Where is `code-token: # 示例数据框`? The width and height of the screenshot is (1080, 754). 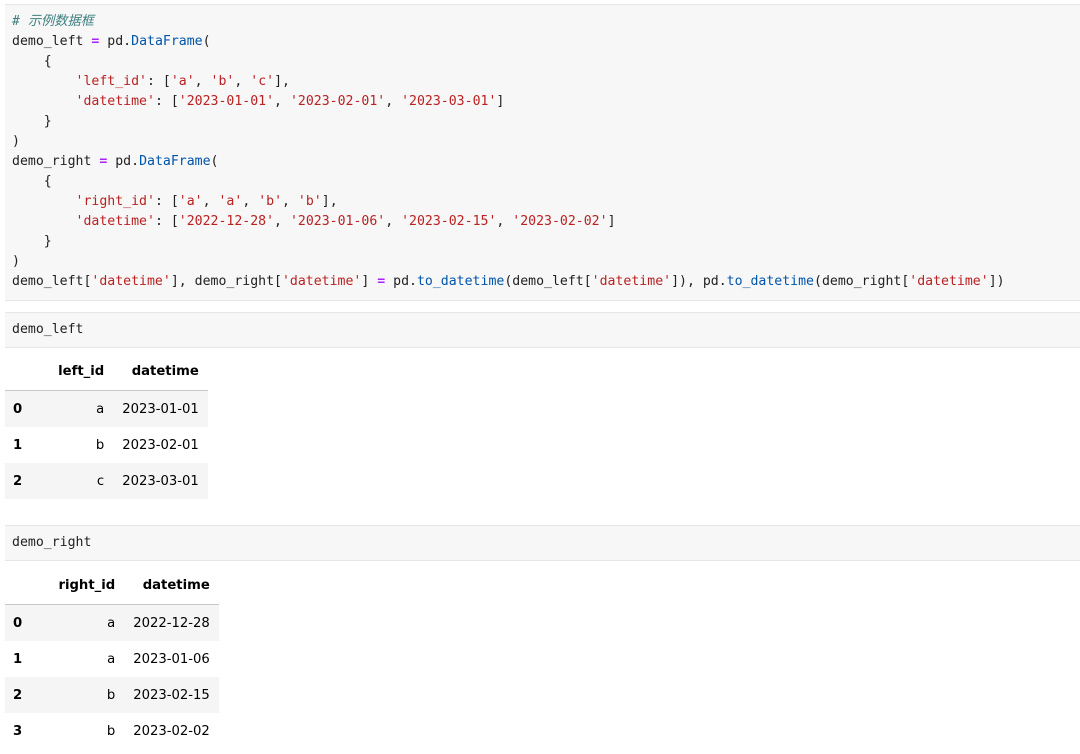
code-token: # 示例数据框 is located at coordinates (53, 21).